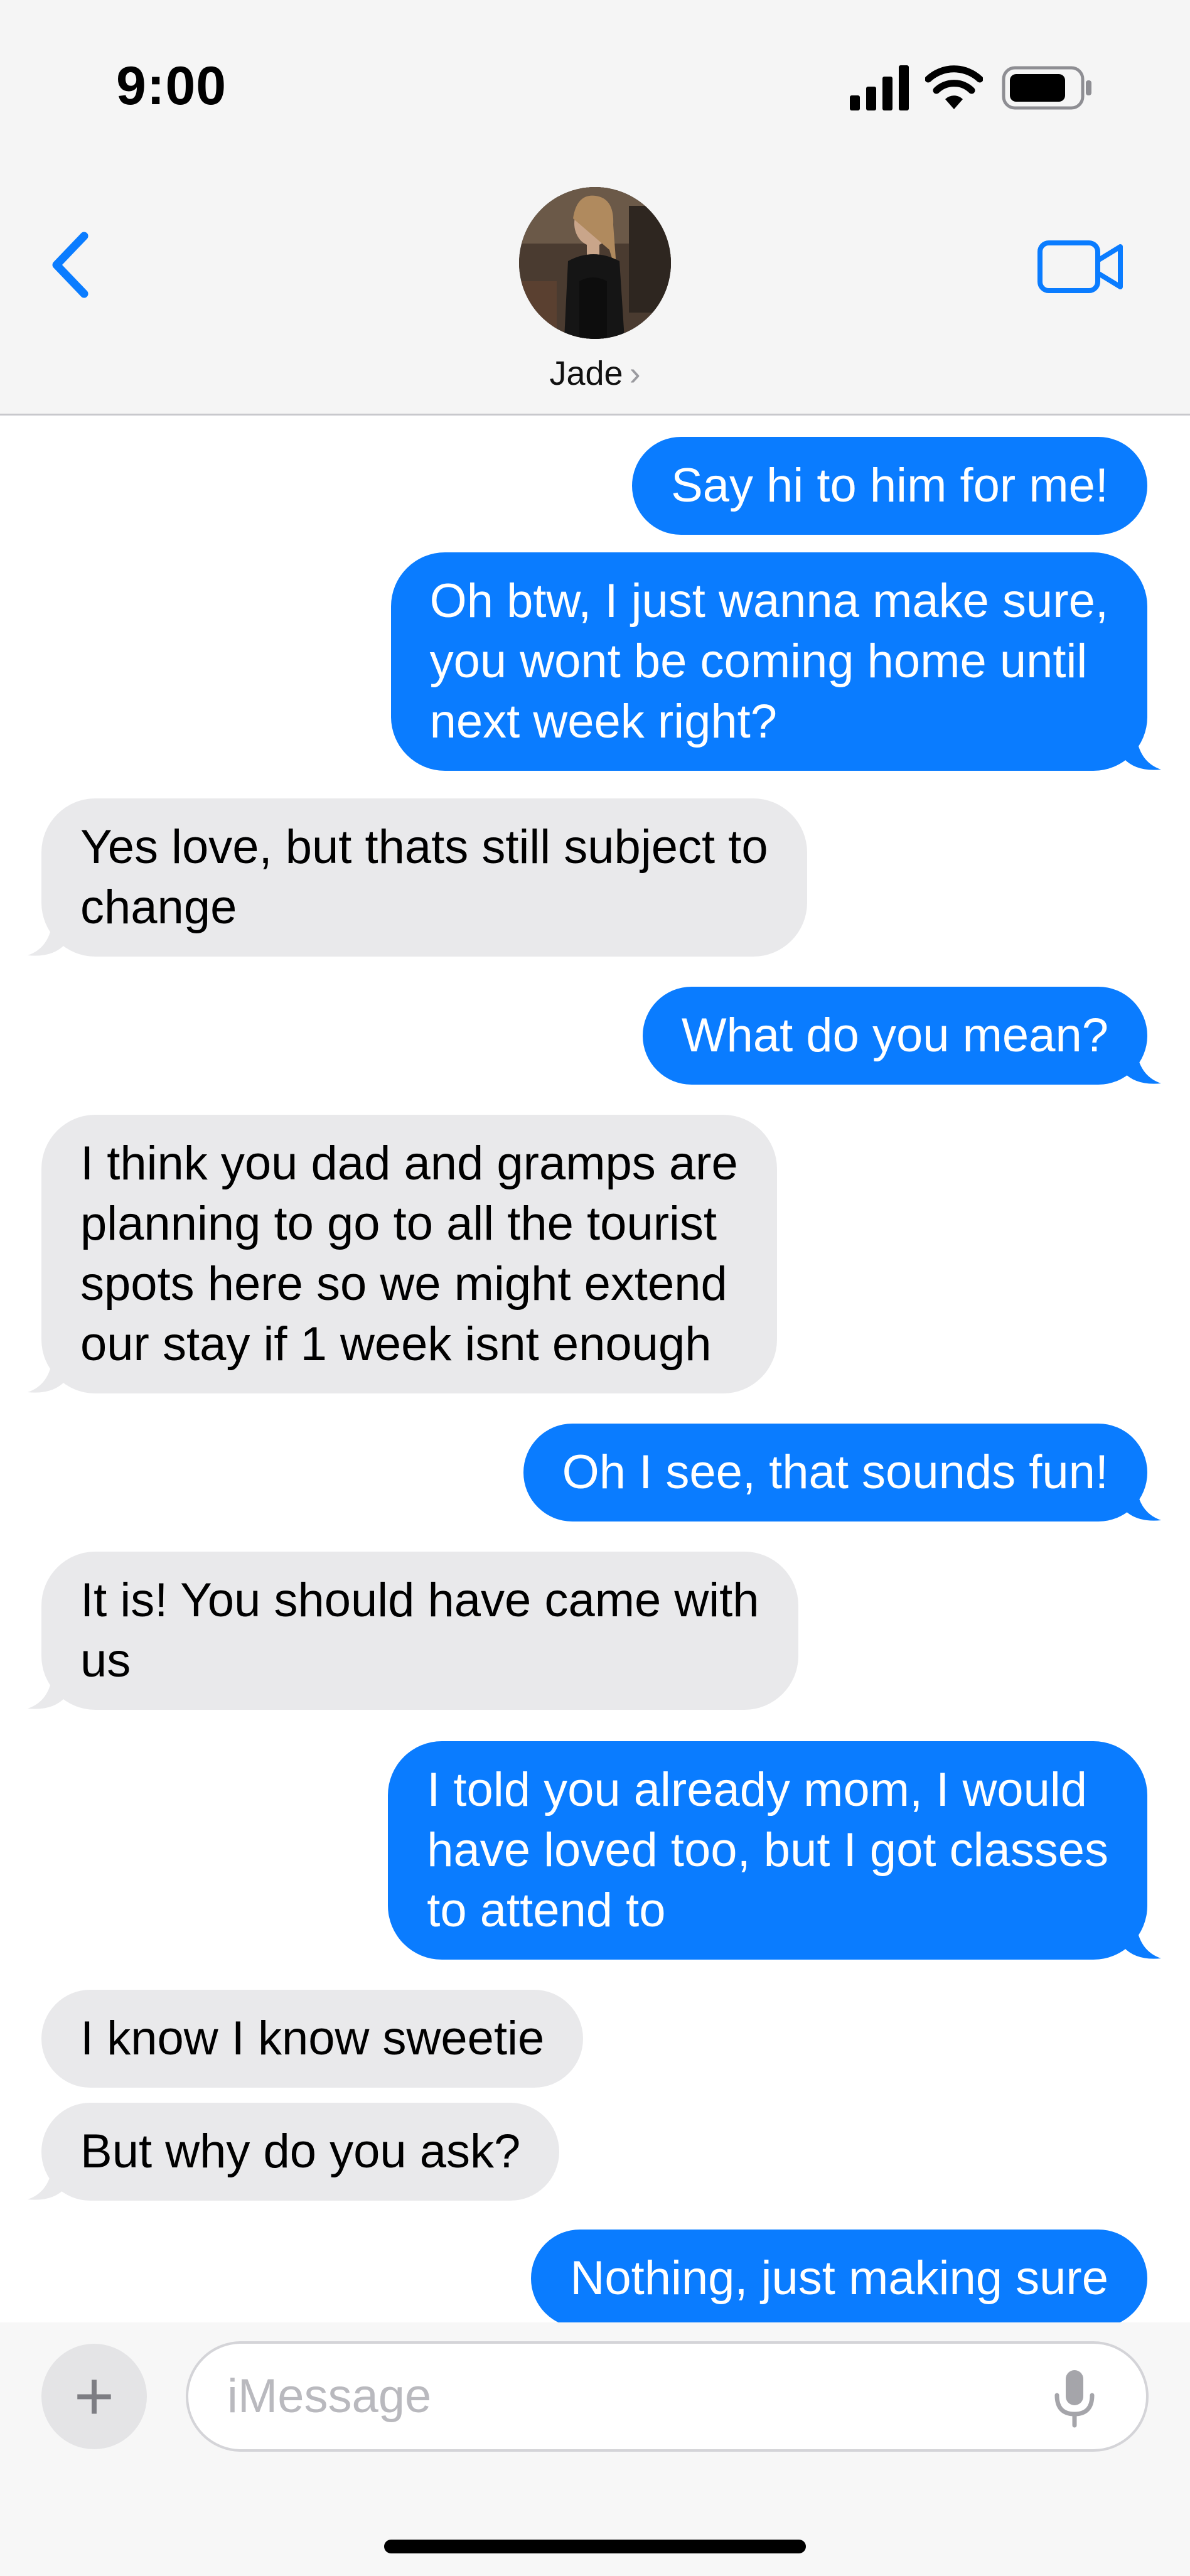 The height and width of the screenshot is (2576, 1190). What do you see at coordinates (894, 1035) in the screenshot?
I see `message-text: What do you mean?` at bounding box center [894, 1035].